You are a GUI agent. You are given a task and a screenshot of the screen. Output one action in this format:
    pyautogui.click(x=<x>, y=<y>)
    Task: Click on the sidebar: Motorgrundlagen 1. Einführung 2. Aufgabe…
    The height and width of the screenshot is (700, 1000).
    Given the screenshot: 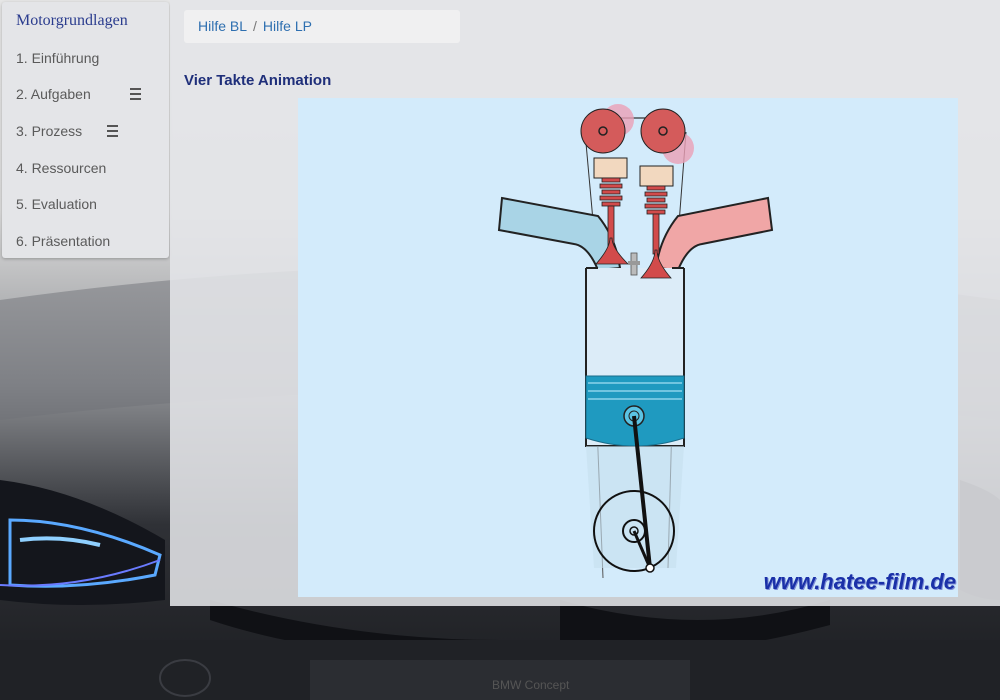 What is the action you would take?
    pyautogui.click(x=85, y=130)
    